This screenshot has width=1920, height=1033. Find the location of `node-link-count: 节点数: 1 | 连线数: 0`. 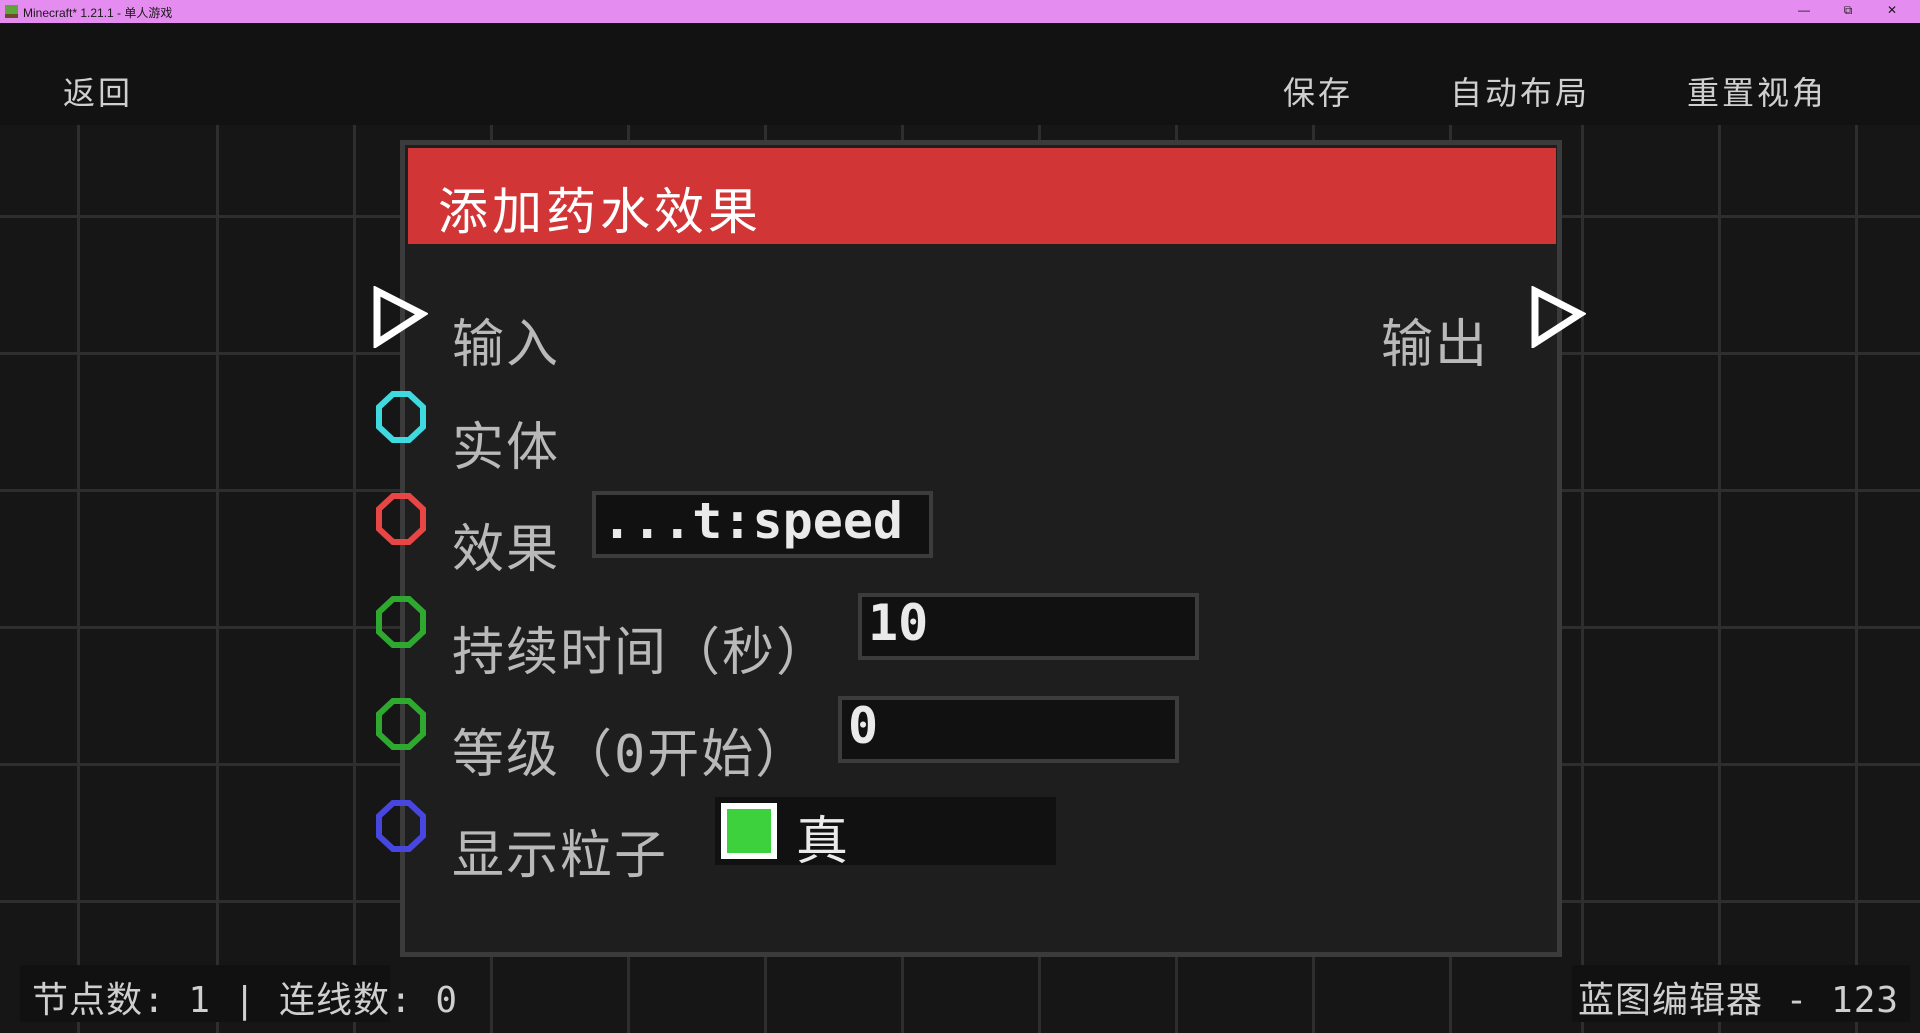

node-link-count: 节点数: 1 | 连线数: 0 is located at coordinates (245, 1000).